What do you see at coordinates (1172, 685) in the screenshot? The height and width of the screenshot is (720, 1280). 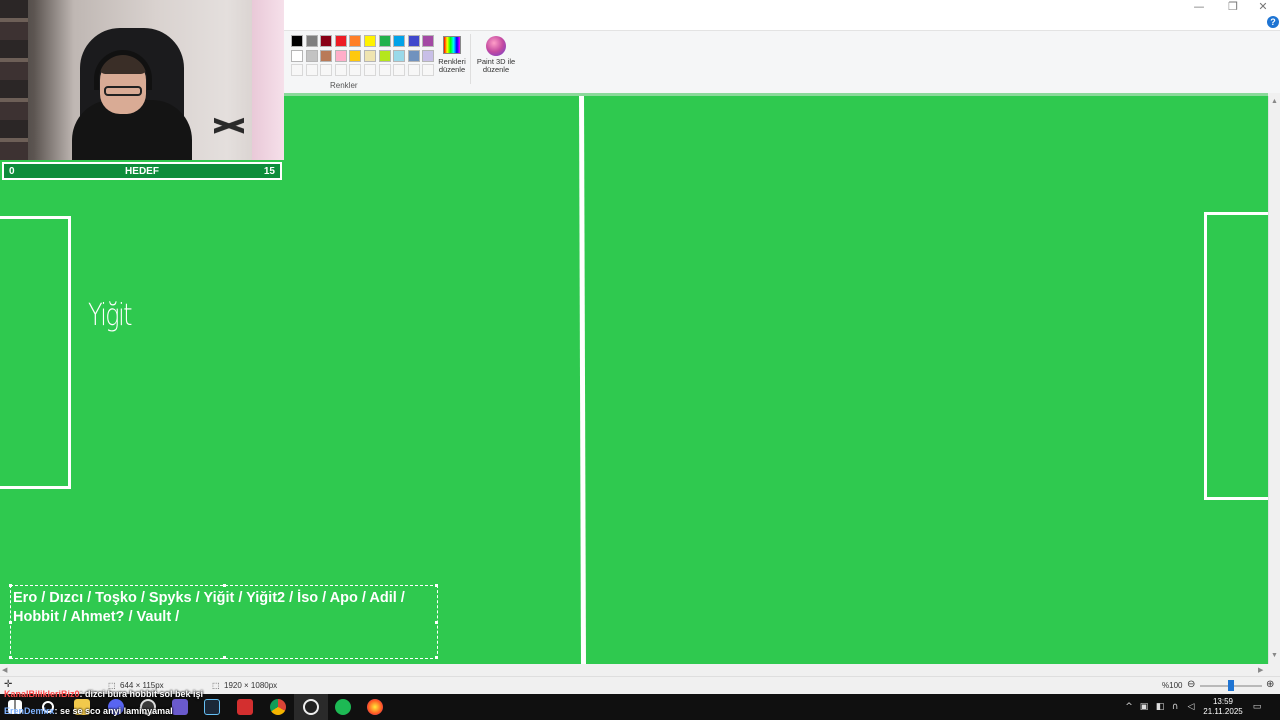 I see `zoom-level: %100` at bounding box center [1172, 685].